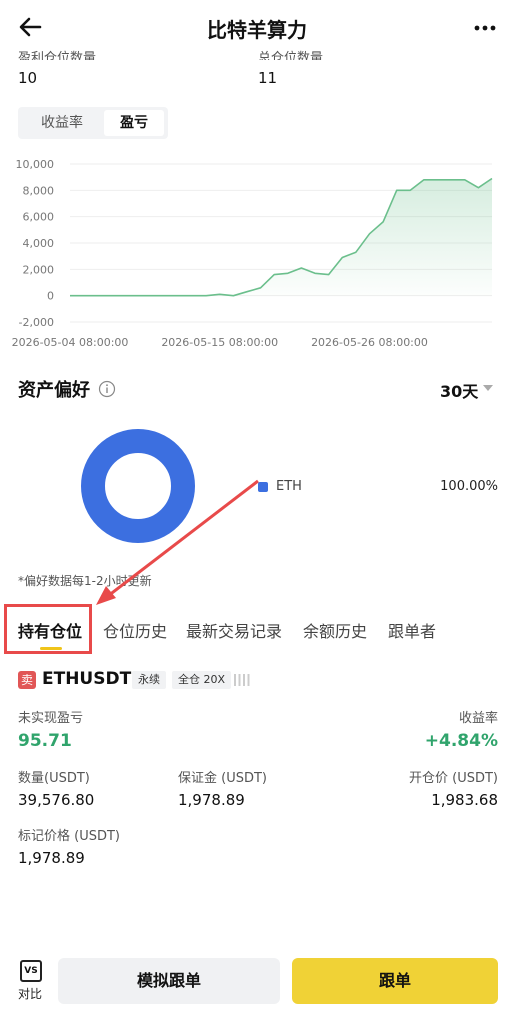 The image size is (514, 1030). I want to click on margin-label: 保证金 (USDT), so click(222, 778).